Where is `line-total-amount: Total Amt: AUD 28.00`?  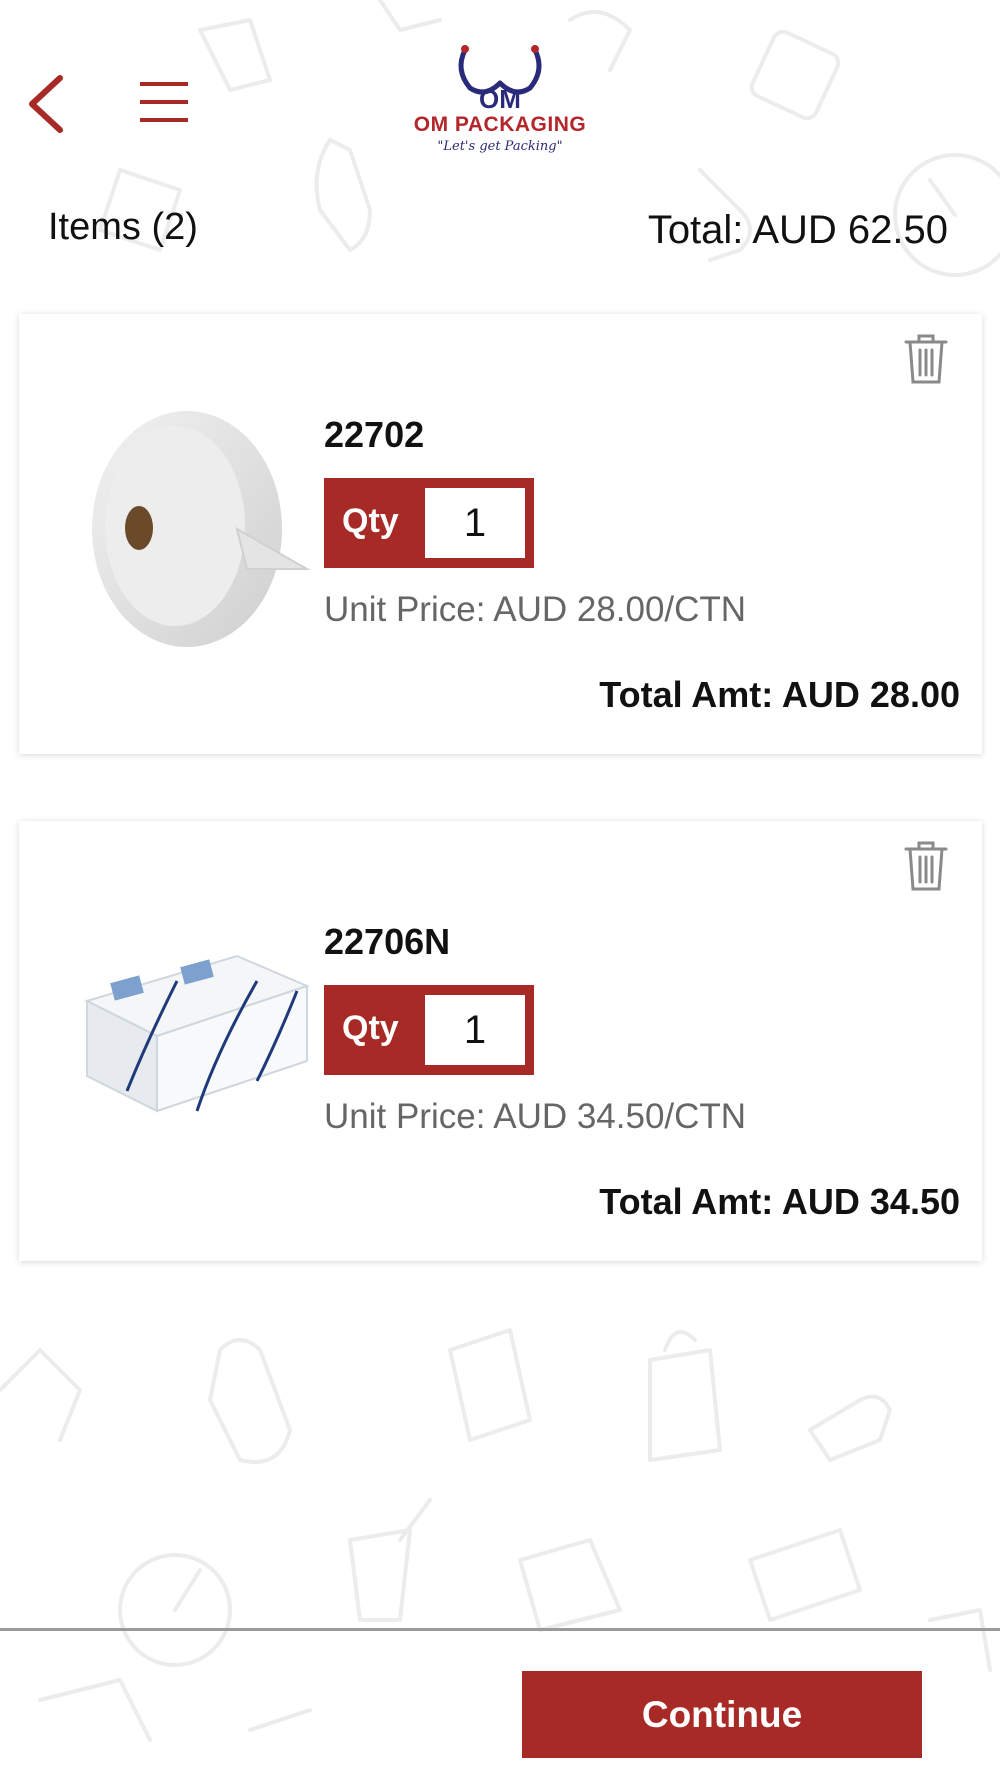
line-total-amount: Total Amt: AUD 28.00 is located at coordinates (779, 694).